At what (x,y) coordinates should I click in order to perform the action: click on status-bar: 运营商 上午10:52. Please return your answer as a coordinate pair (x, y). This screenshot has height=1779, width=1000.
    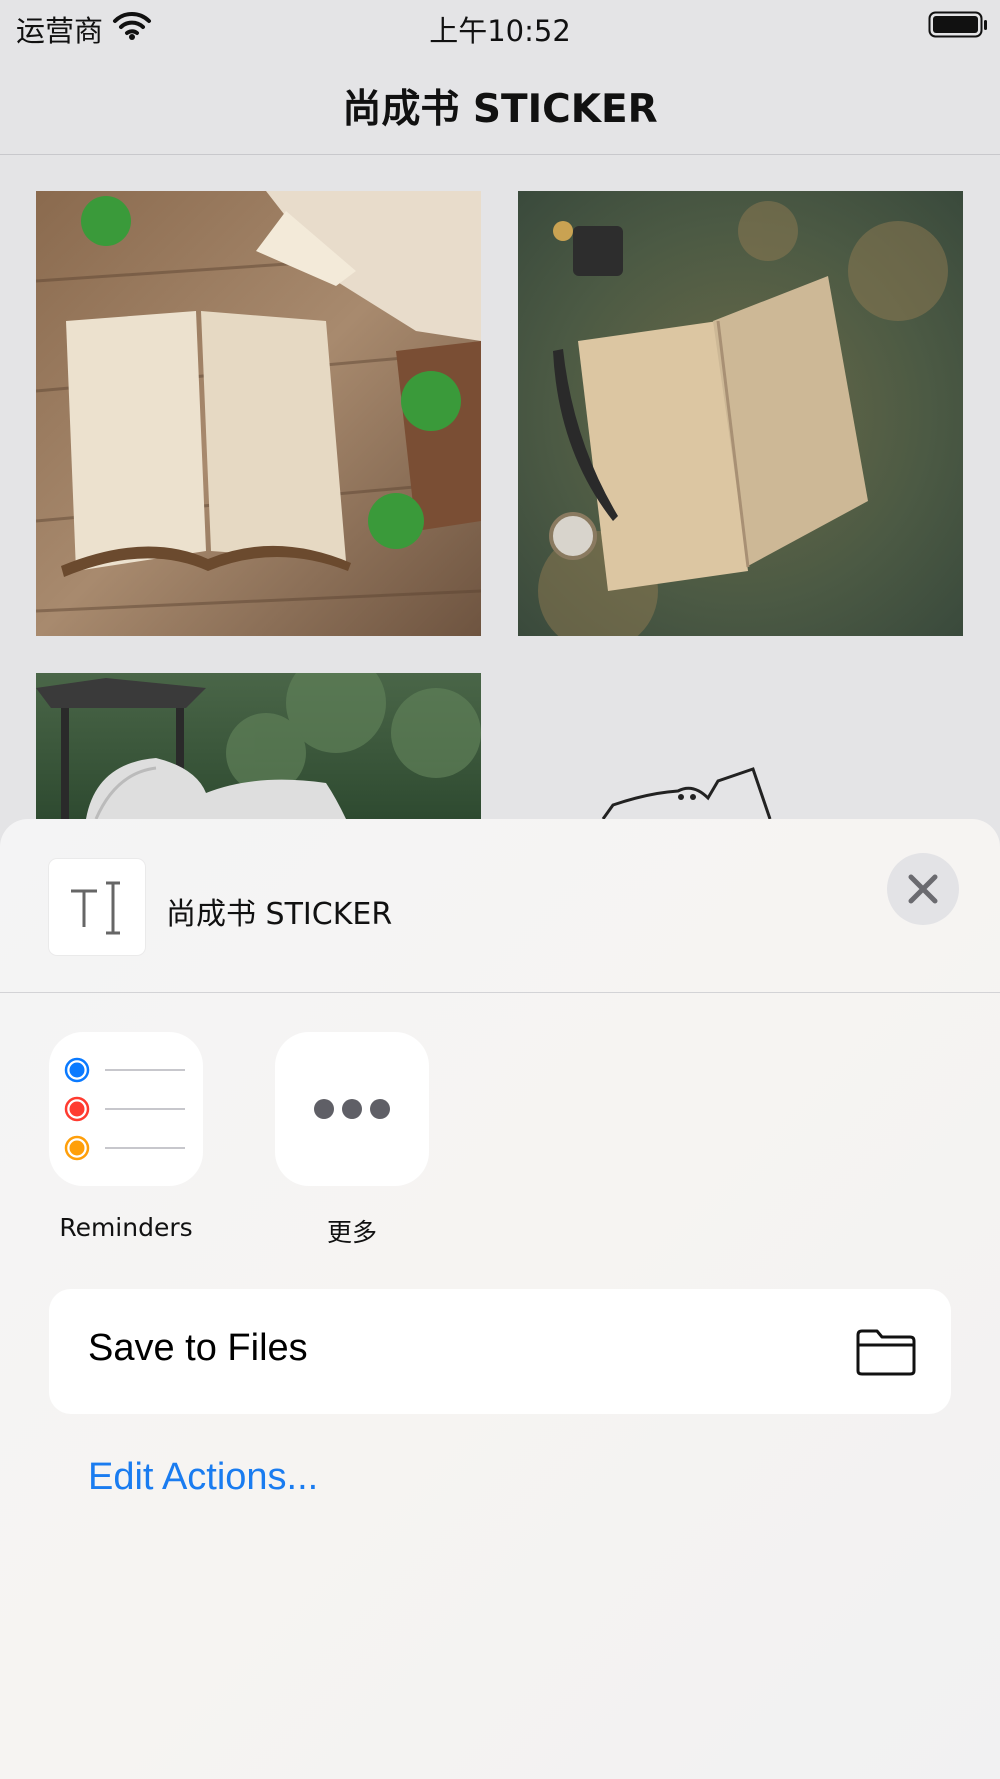
    Looking at the image, I should click on (500, 25).